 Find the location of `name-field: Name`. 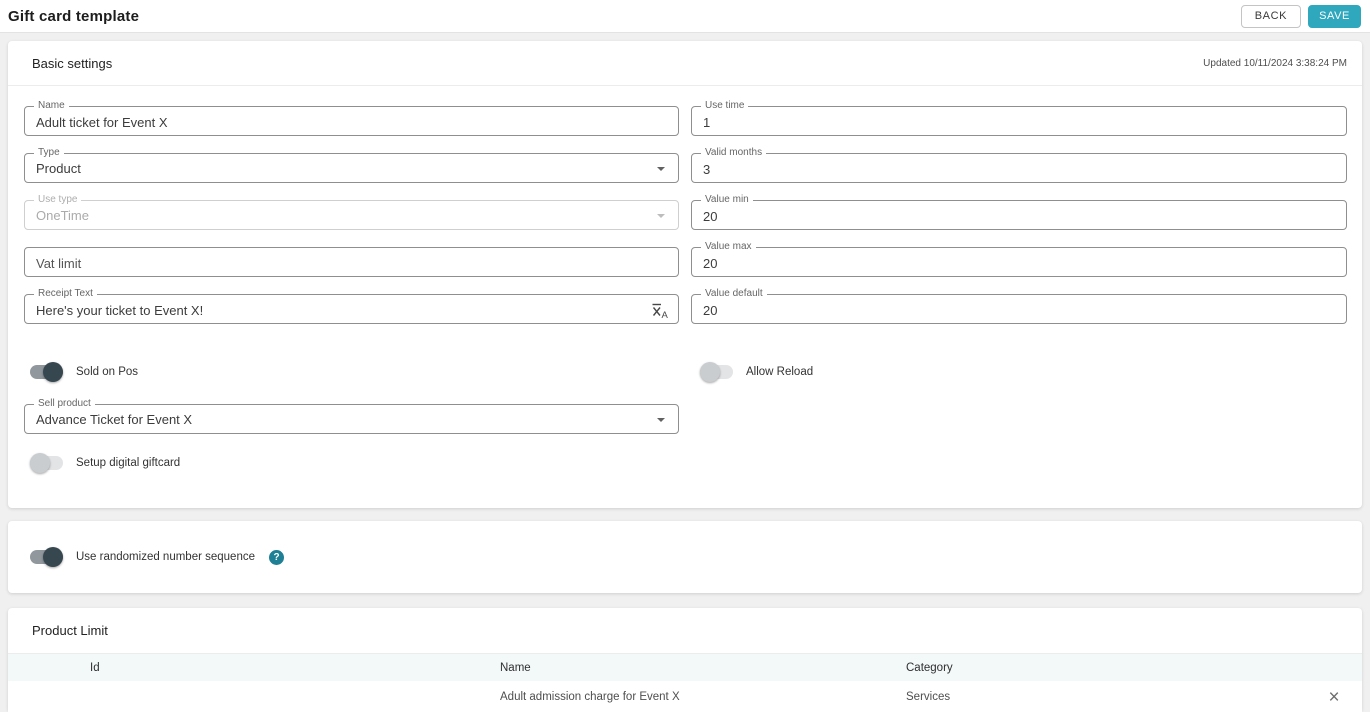

name-field: Name is located at coordinates (351, 118).